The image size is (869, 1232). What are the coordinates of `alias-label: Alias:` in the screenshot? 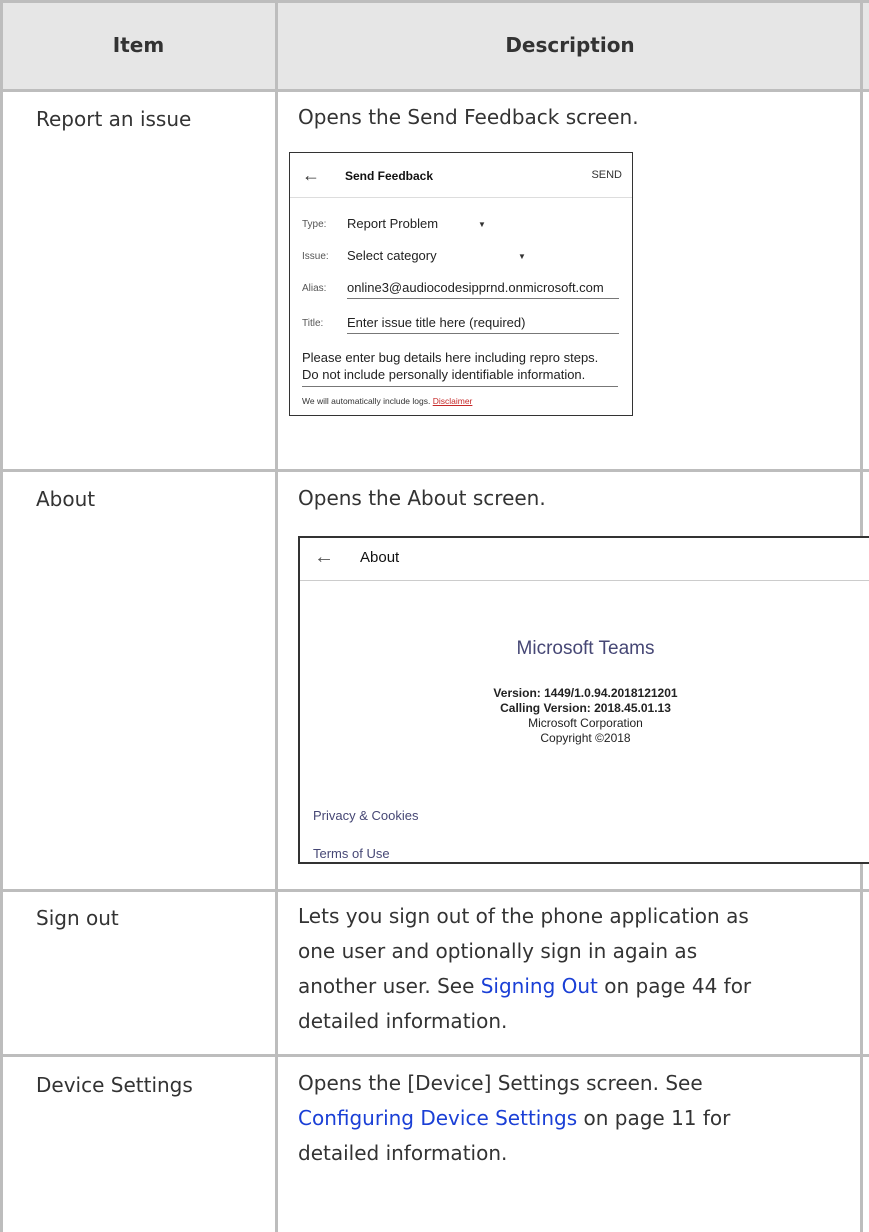 It's located at (314, 288).